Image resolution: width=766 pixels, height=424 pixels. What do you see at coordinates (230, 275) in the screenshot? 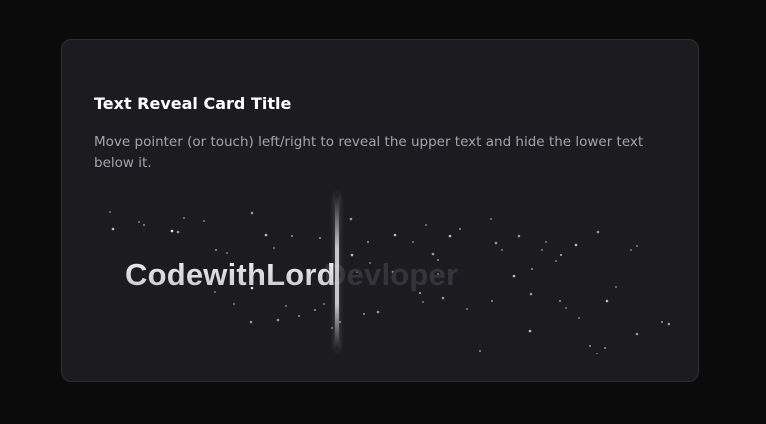
I see `upper-text: CodewithLord` at bounding box center [230, 275].